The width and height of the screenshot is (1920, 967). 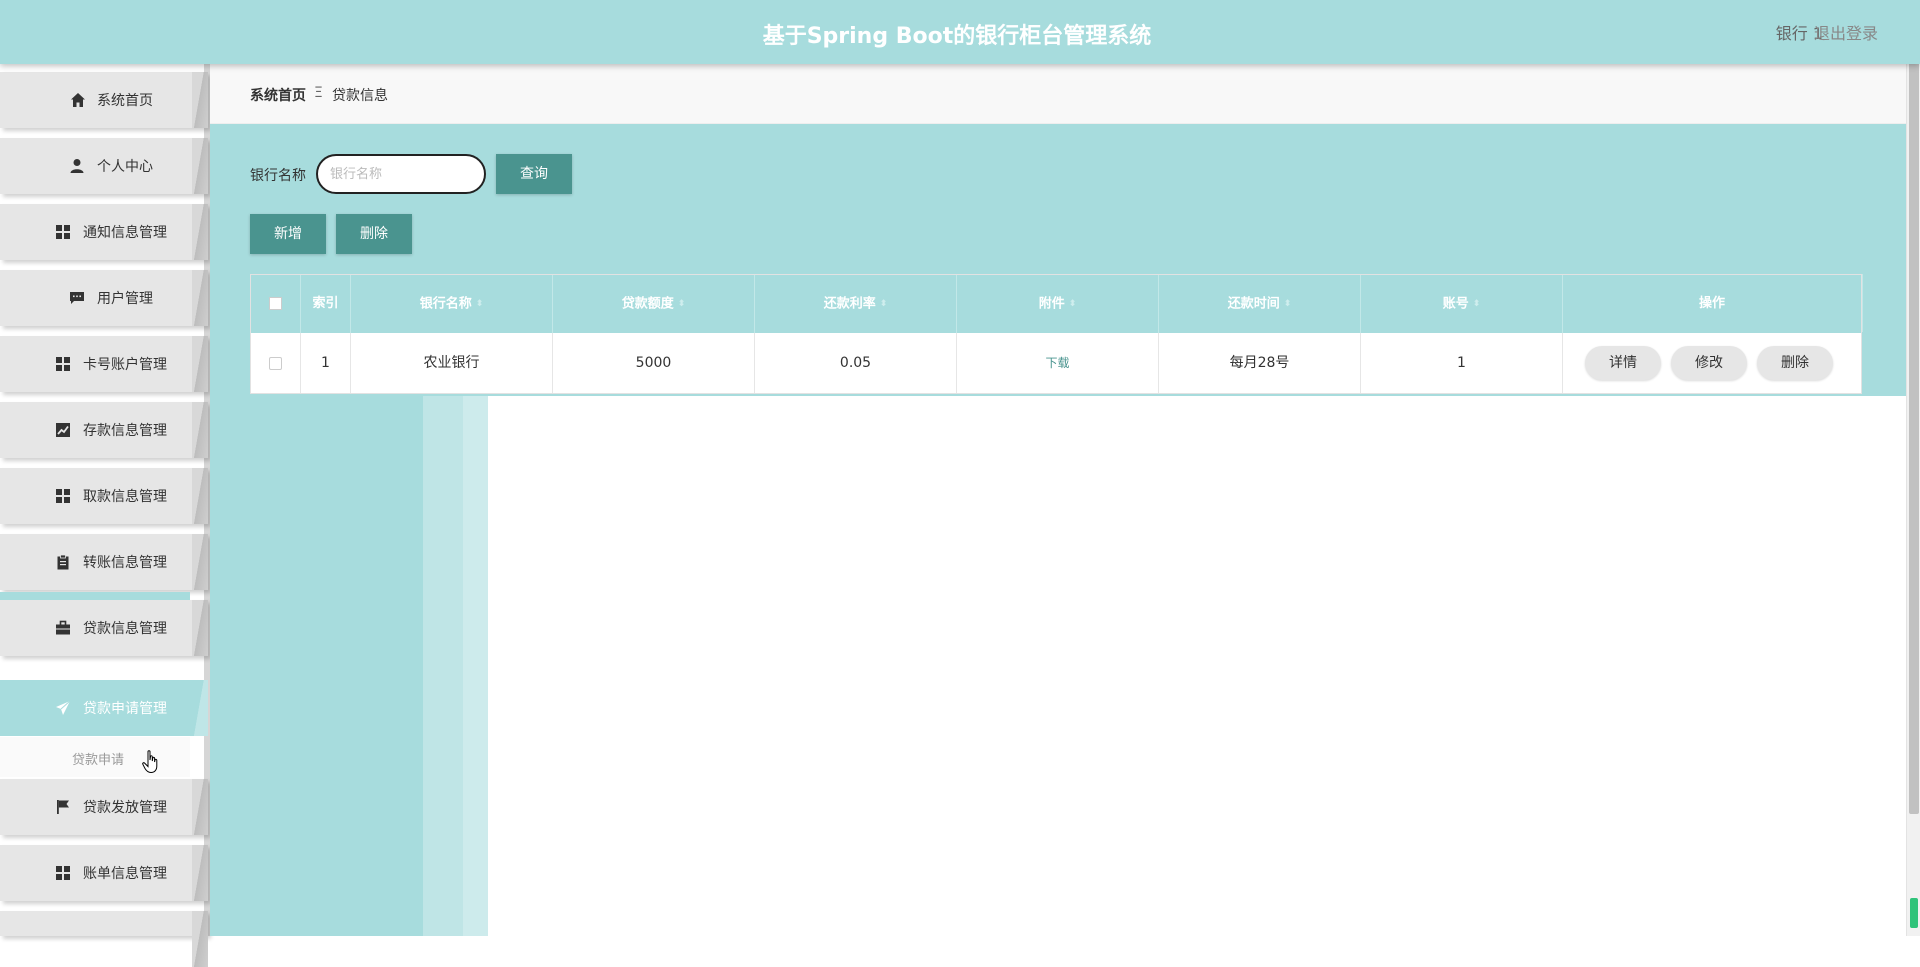 I want to click on breadcrumb: 系统首页 Ξ 贷款信息, so click(x=1058, y=94).